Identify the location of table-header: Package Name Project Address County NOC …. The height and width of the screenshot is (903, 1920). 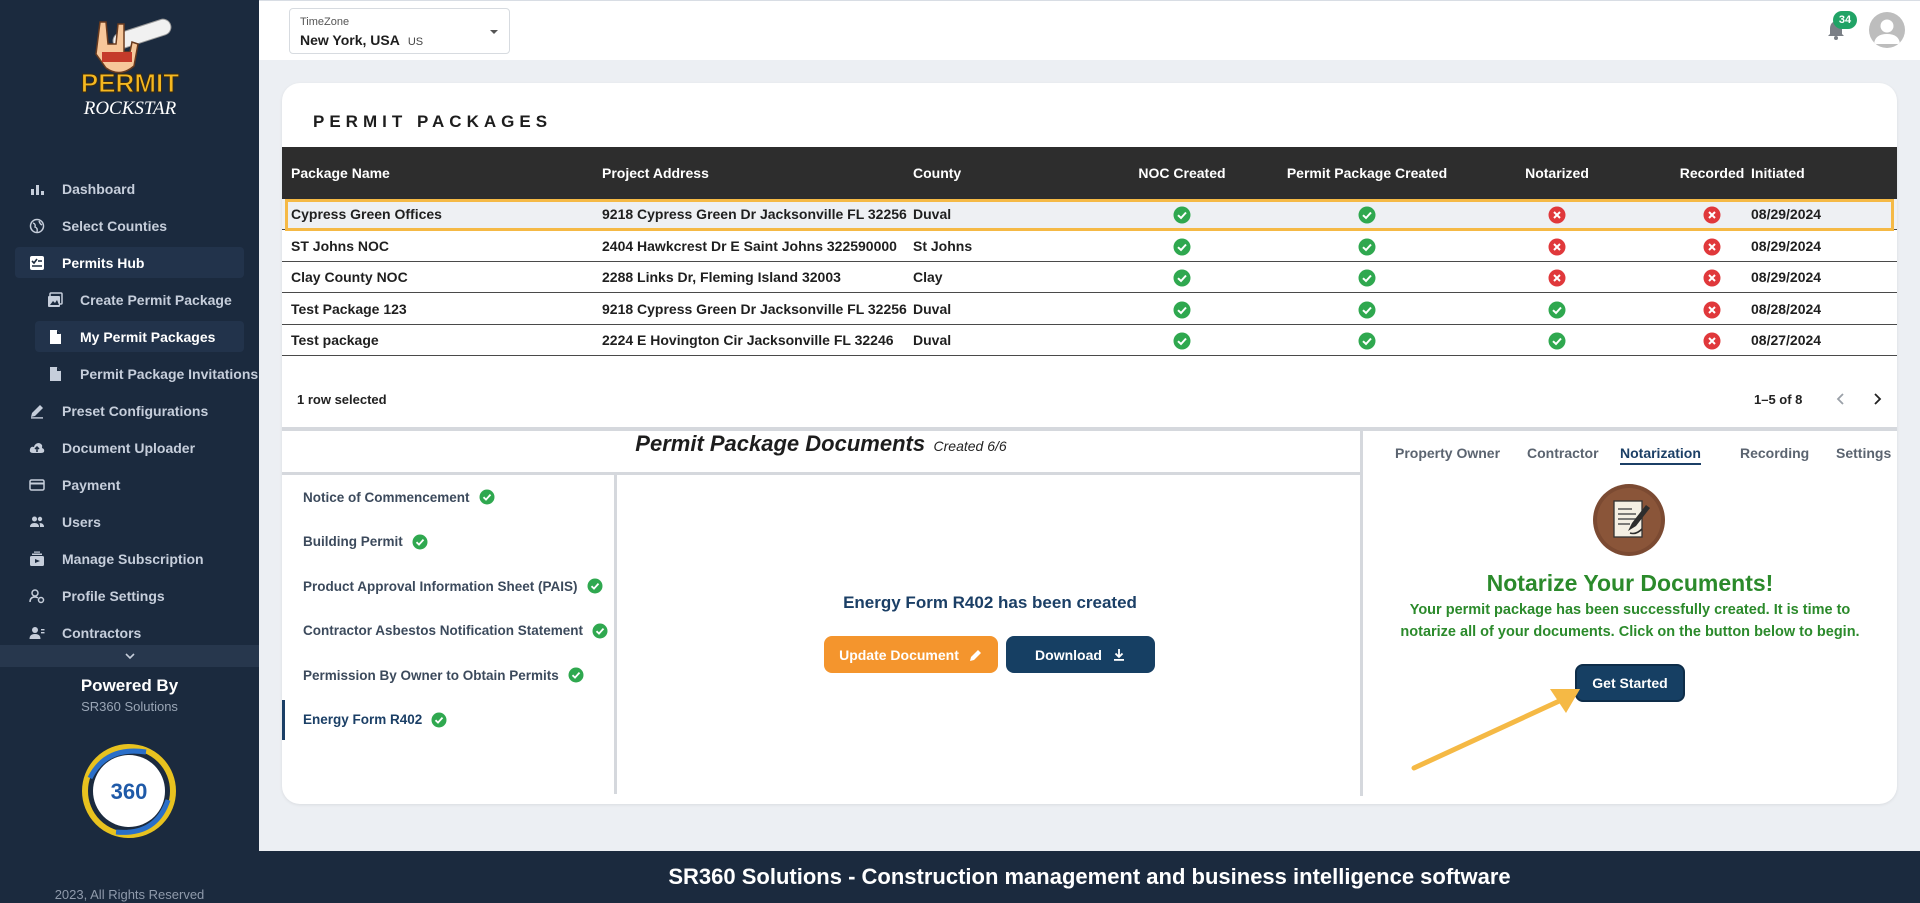
(1089, 173).